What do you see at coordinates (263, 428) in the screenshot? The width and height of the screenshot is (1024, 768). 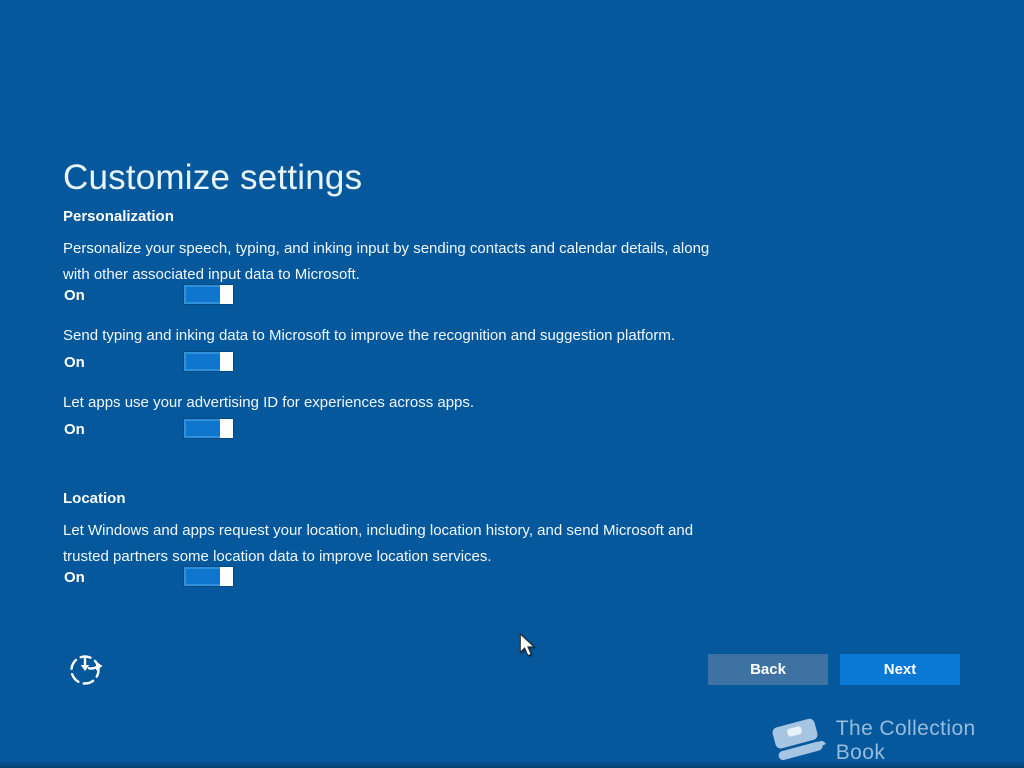 I see `setting-row-advertising-id: On` at bounding box center [263, 428].